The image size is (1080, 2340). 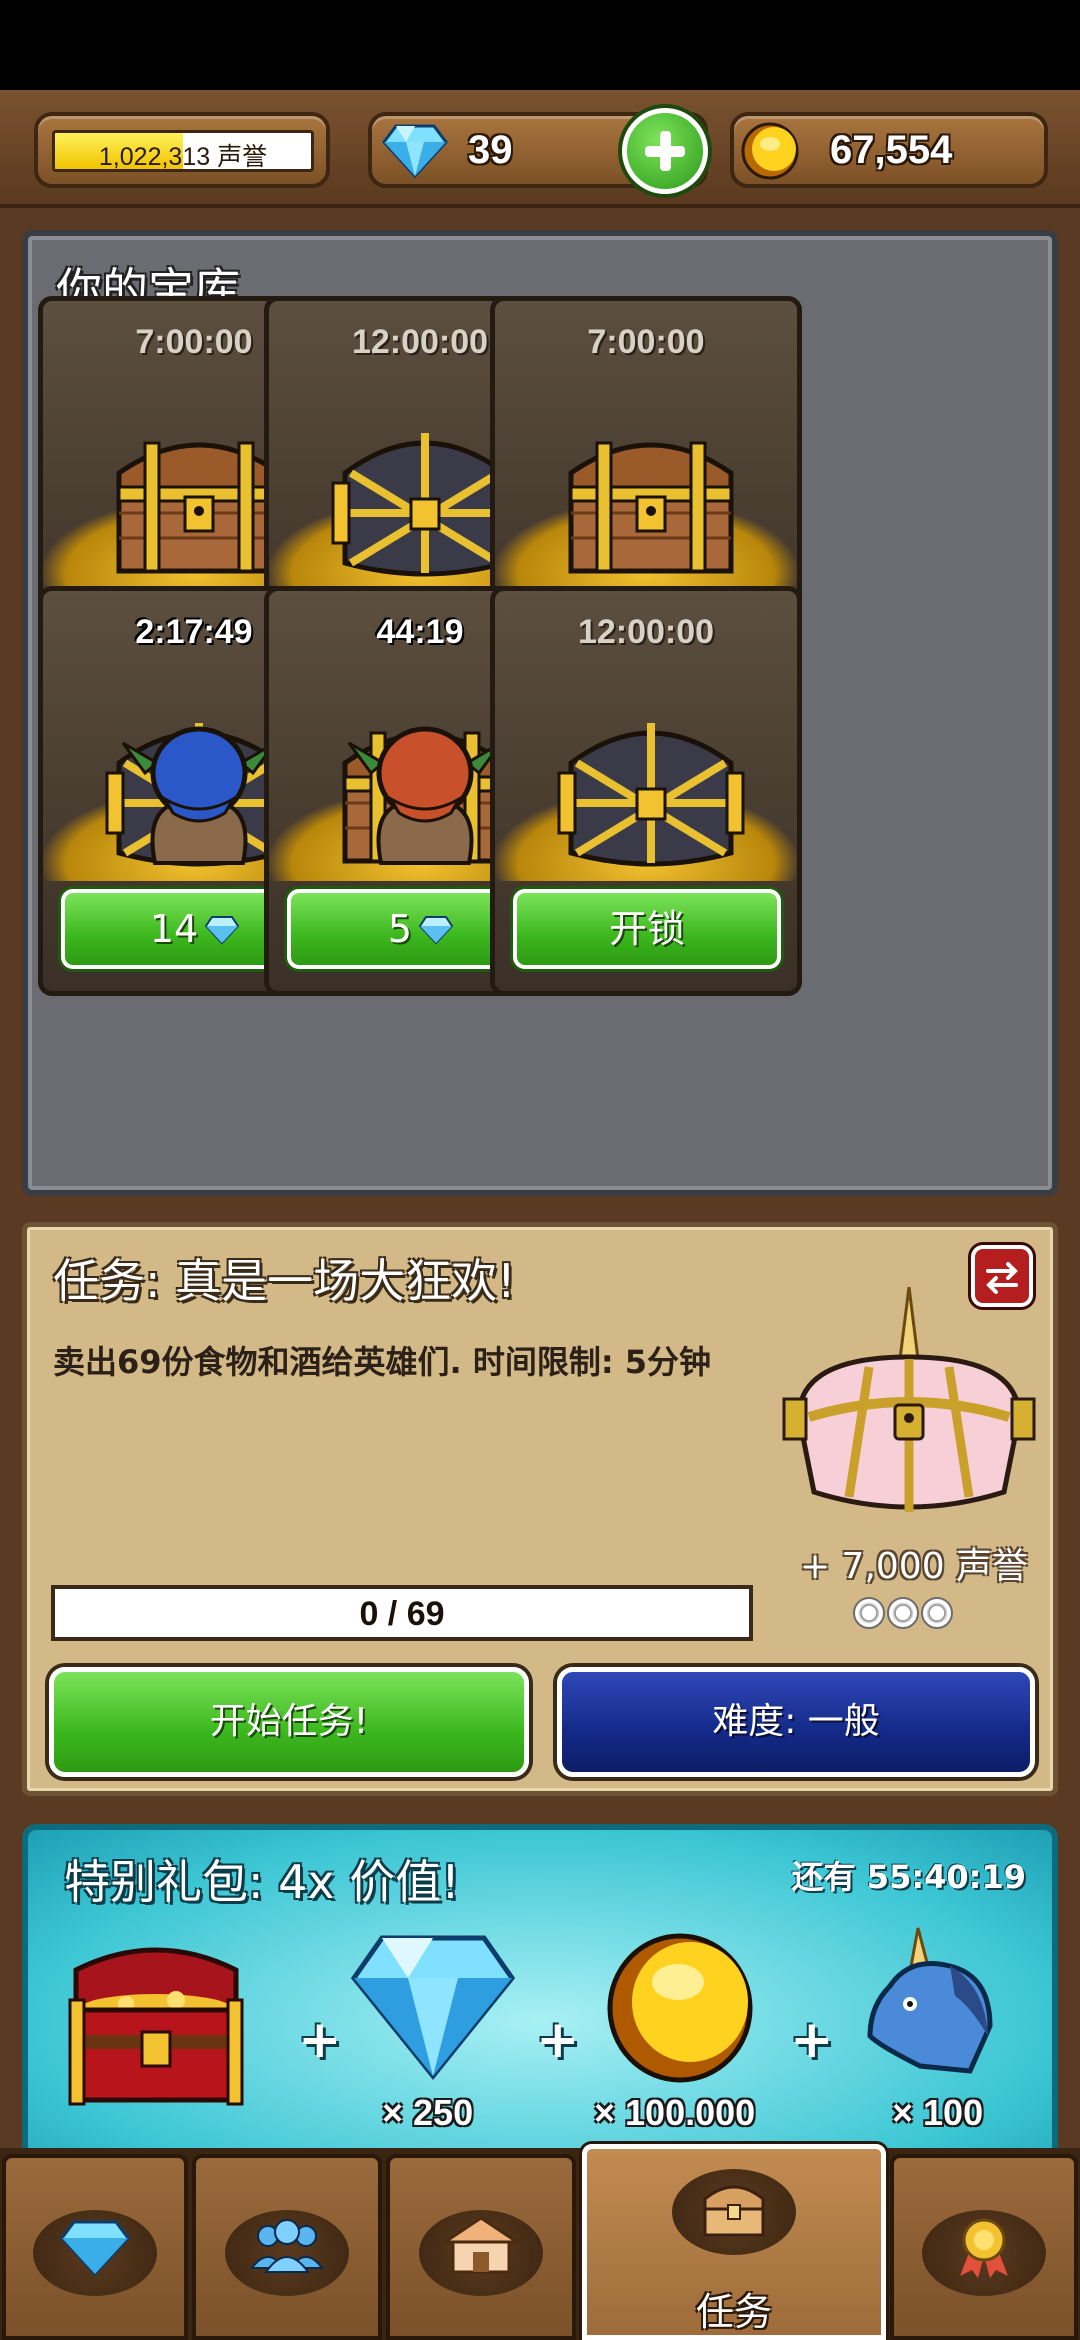 I want to click on quest-progress-text: 0 / 69, so click(x=402, y=1614).